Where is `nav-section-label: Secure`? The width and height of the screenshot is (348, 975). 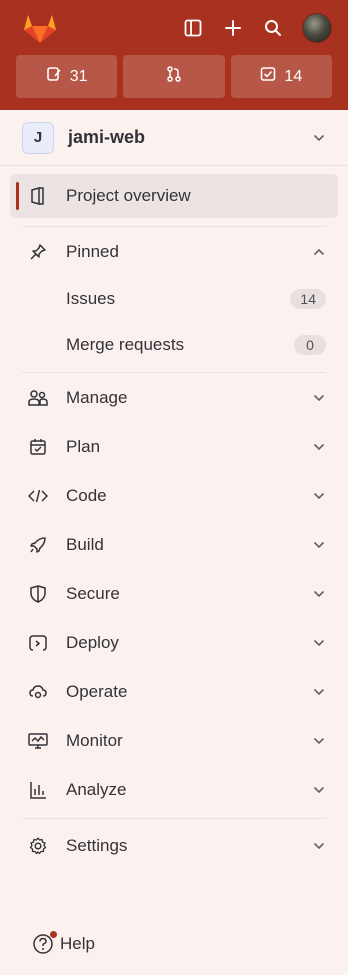 nav-section-label: Secure is located at coordinates (93, 593).